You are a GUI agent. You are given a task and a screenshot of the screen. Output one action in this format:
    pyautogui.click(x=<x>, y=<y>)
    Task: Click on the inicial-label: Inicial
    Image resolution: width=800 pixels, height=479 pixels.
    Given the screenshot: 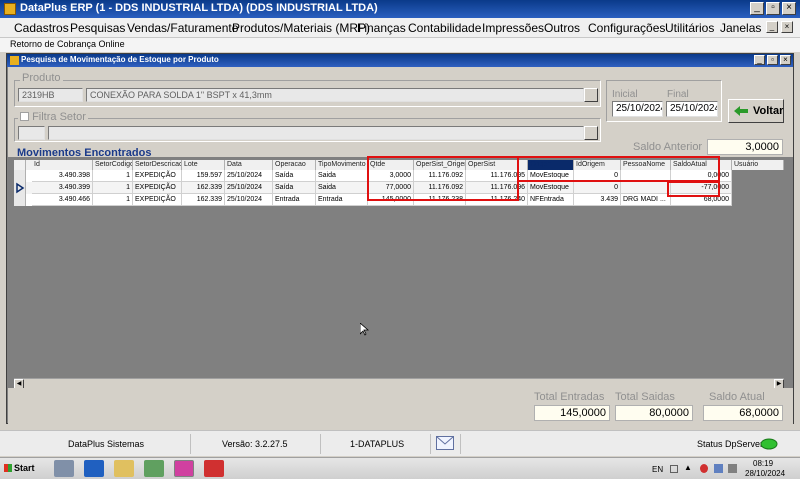 What is the action you would take?
    pyautogui.click(x=625, y=94)
    